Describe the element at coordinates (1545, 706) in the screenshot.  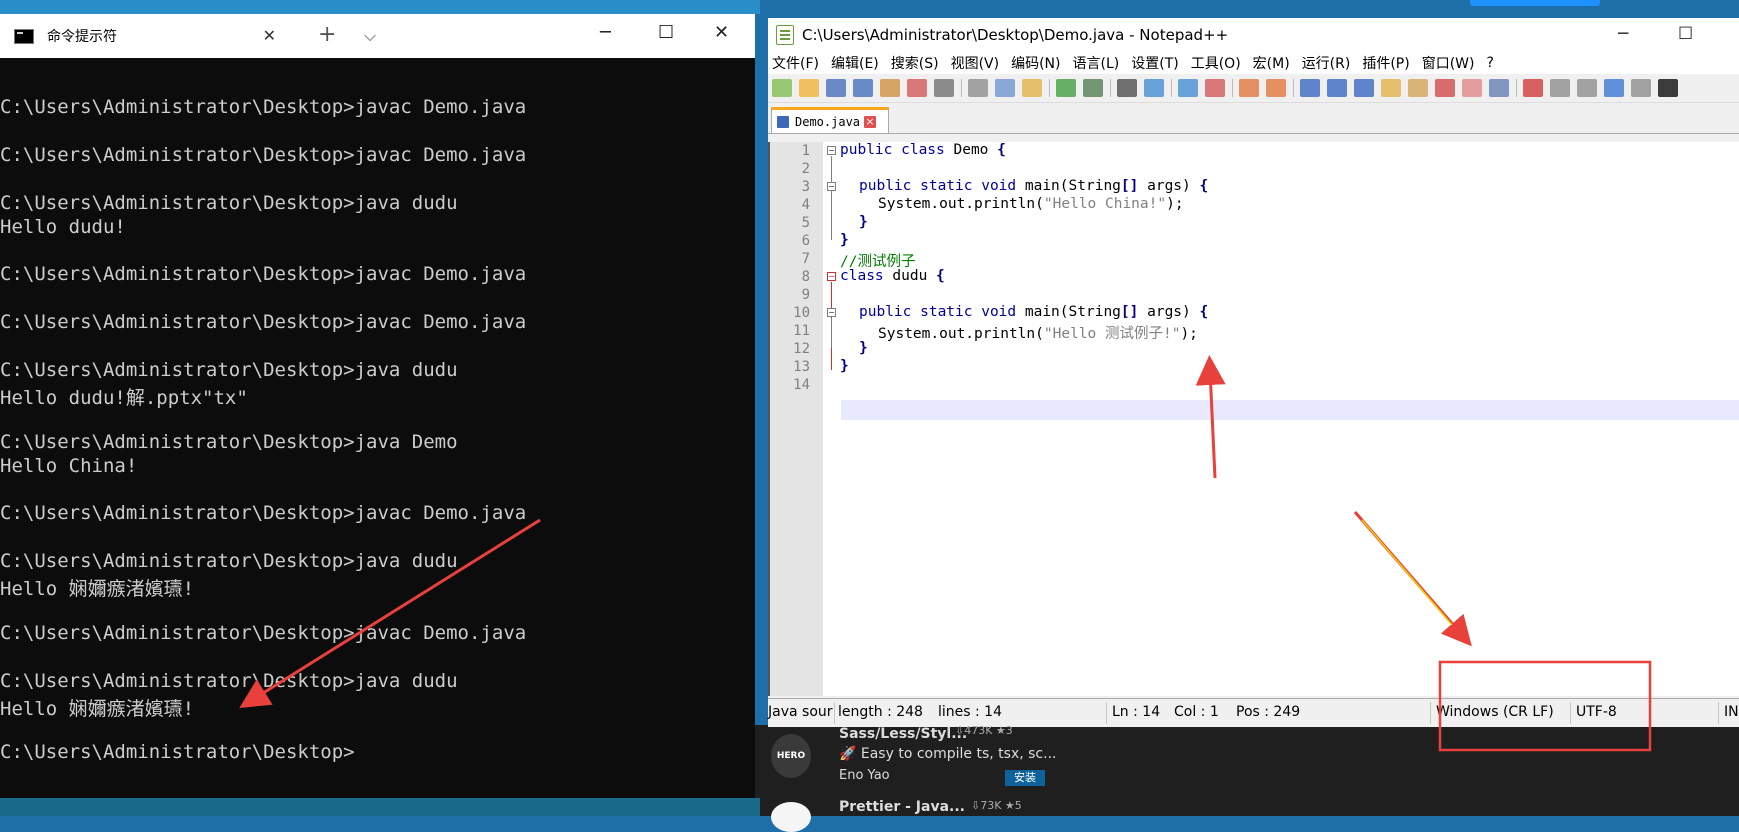
I see `annotation-highlight-box` at that location.